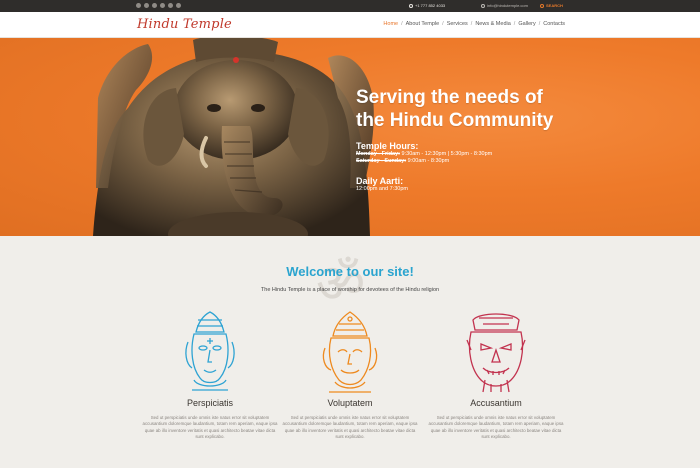 The image size is (700, 468). Describe the element at coordinates (158, 5) in the screenshot. I see `social-links` at that location.